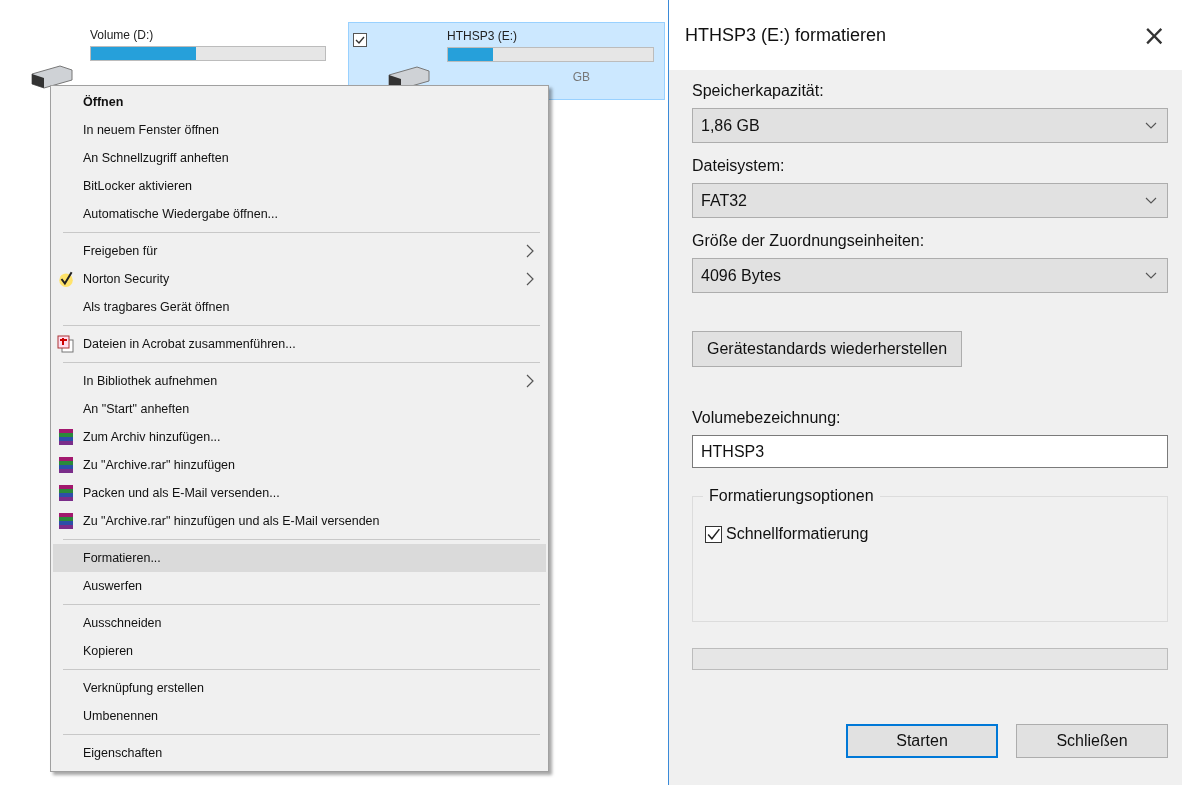  What do you see at coordinates (930, 451) in the screenshot?
I see `volume-label-field: HTHSP3` at bounding box center [930, 451].